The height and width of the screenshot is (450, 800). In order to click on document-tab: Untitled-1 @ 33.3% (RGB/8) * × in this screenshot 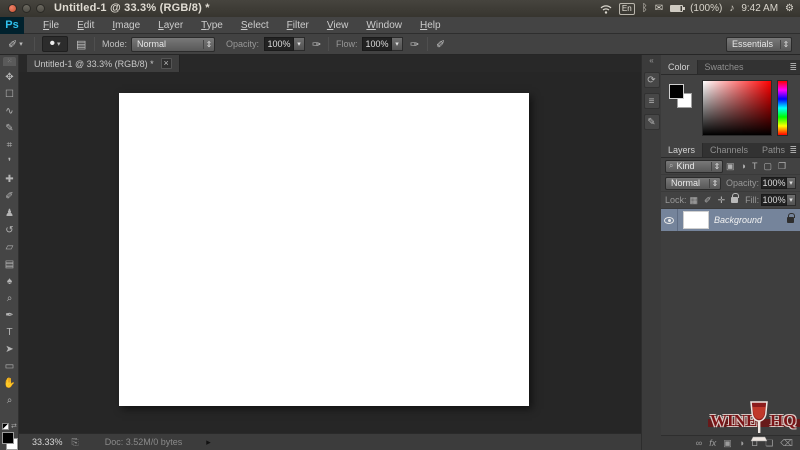, I will do `click(103, 63)`.